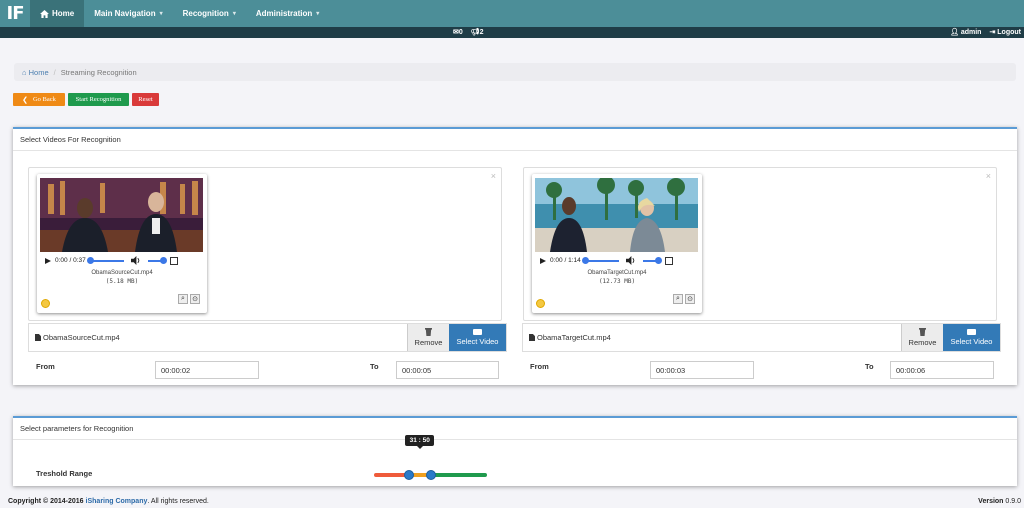 The height and width of the screenshot is (508, 1024). I want to click on target-select-video-button: Select Video, so click(971, 337).